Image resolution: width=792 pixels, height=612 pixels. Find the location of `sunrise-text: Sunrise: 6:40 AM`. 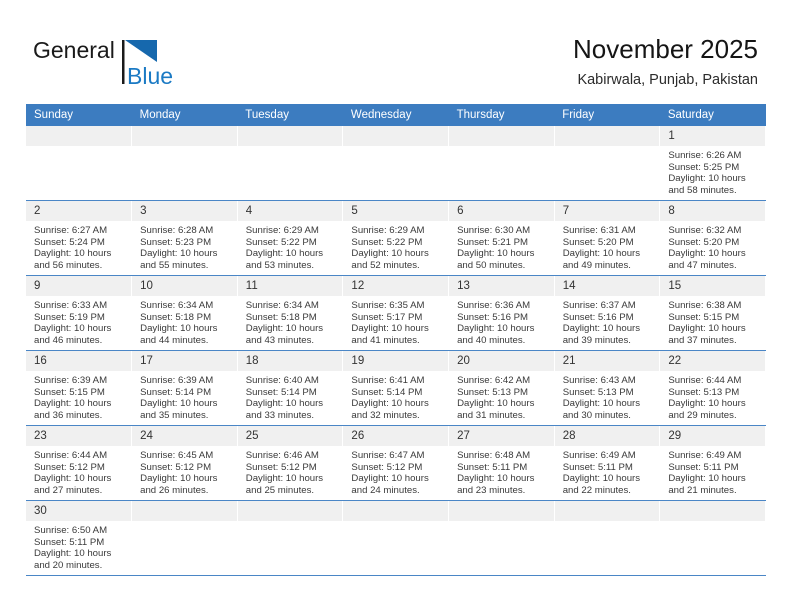

sunrise-text: Sunrise: 6:40 AM is located at coordinates (282, 380).